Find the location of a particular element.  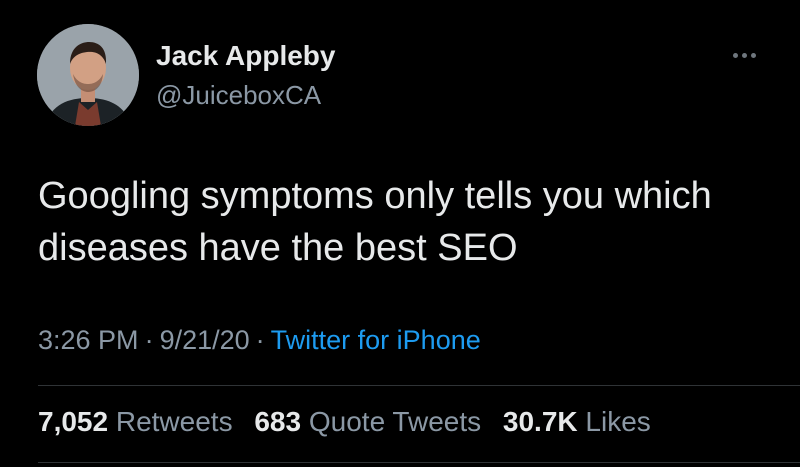

quote-tweets-stat: 683 Quote Tweets is located at coordinates (367, 421).